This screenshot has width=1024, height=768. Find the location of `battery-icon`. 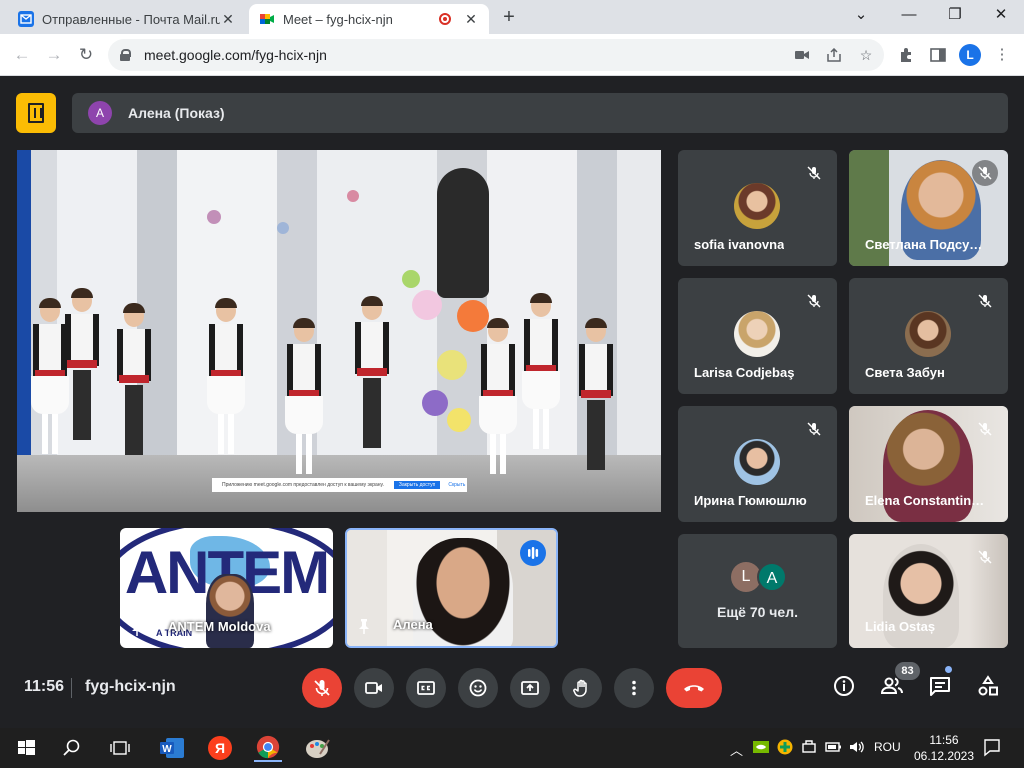

battery-icon is located at coordinates (833, 748).